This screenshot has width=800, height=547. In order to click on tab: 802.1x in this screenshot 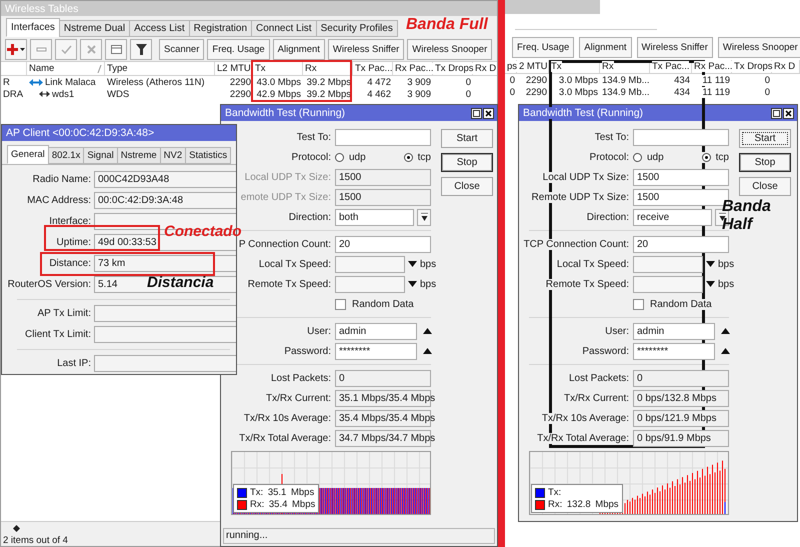, I will do `click(66, 155)`.